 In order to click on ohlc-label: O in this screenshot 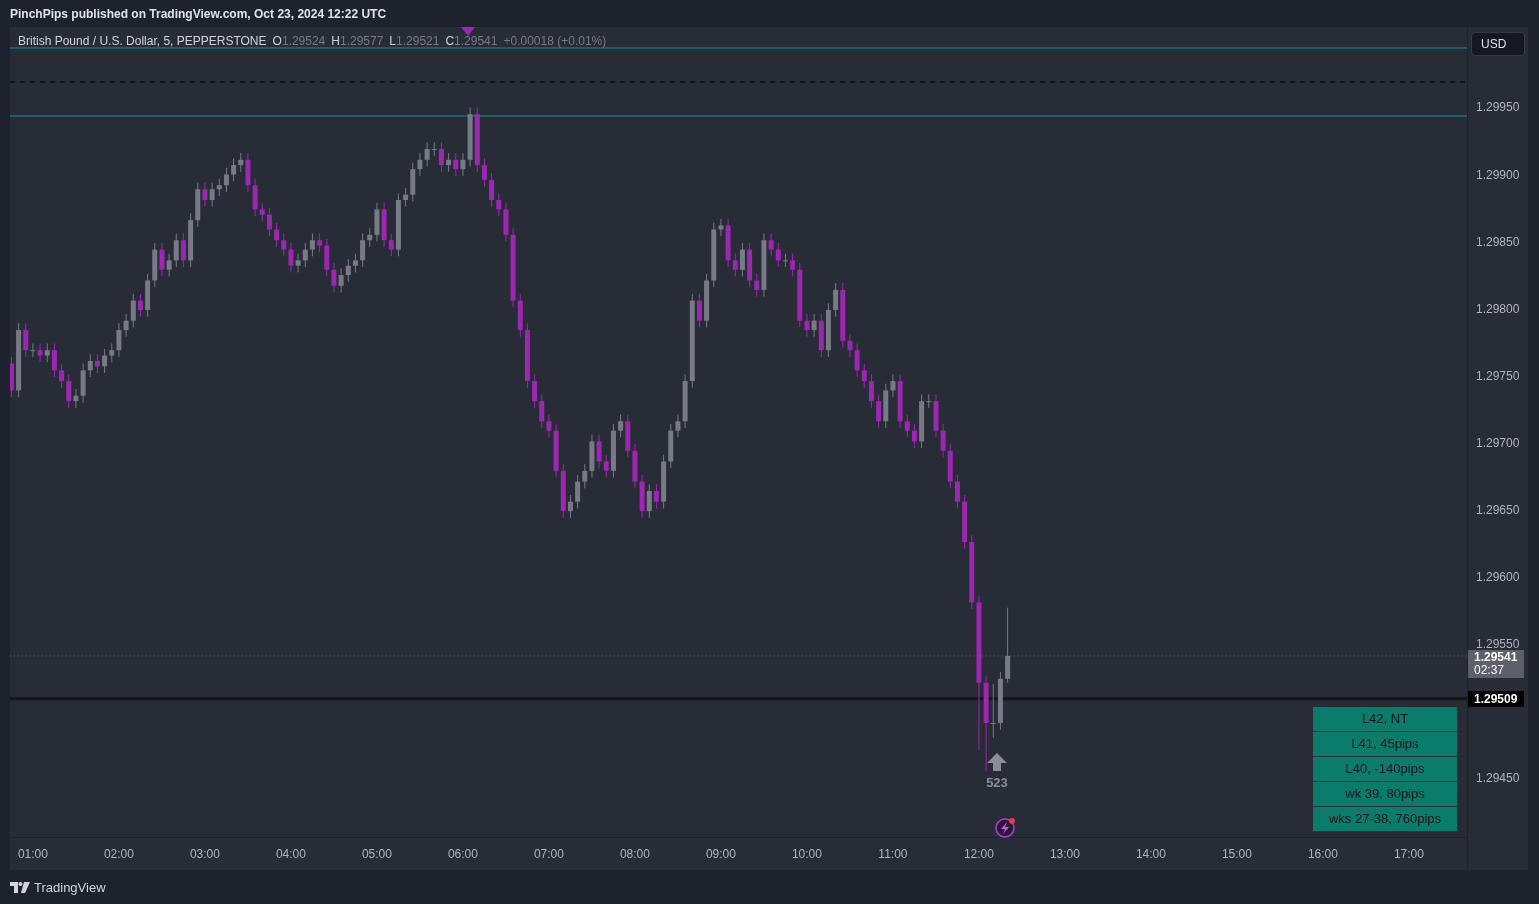, I will do `click(277, 41)`.